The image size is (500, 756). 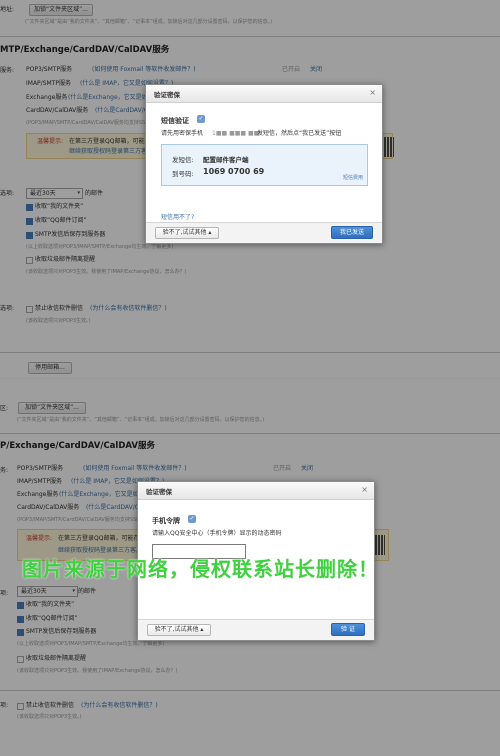 I want to click on sms-desc: 请先用密保手机, so click(x=182, y=133).